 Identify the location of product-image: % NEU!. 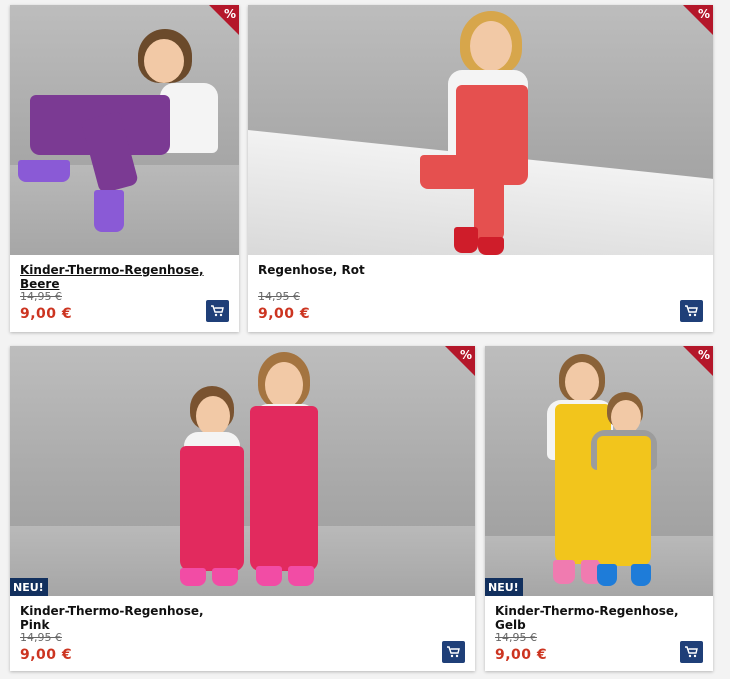
(599, 471).